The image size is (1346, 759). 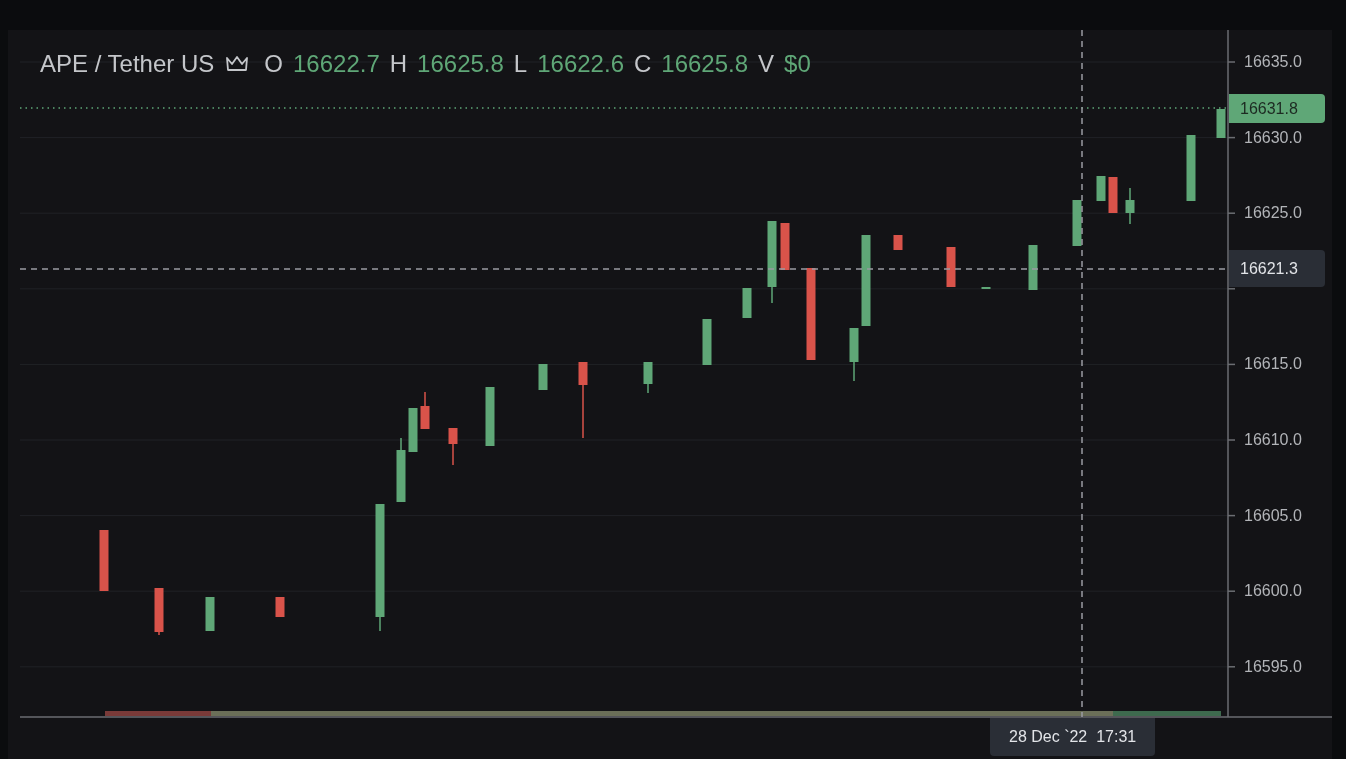 I want to click on price-axis-label: 16635.0, so click(x=1273, y=62).